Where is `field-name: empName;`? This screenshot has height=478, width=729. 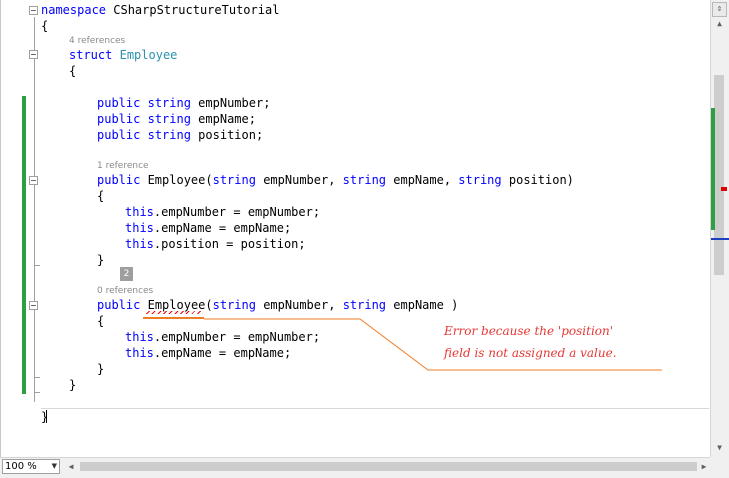 field-name: empName; is located at coordinates (223, 119).